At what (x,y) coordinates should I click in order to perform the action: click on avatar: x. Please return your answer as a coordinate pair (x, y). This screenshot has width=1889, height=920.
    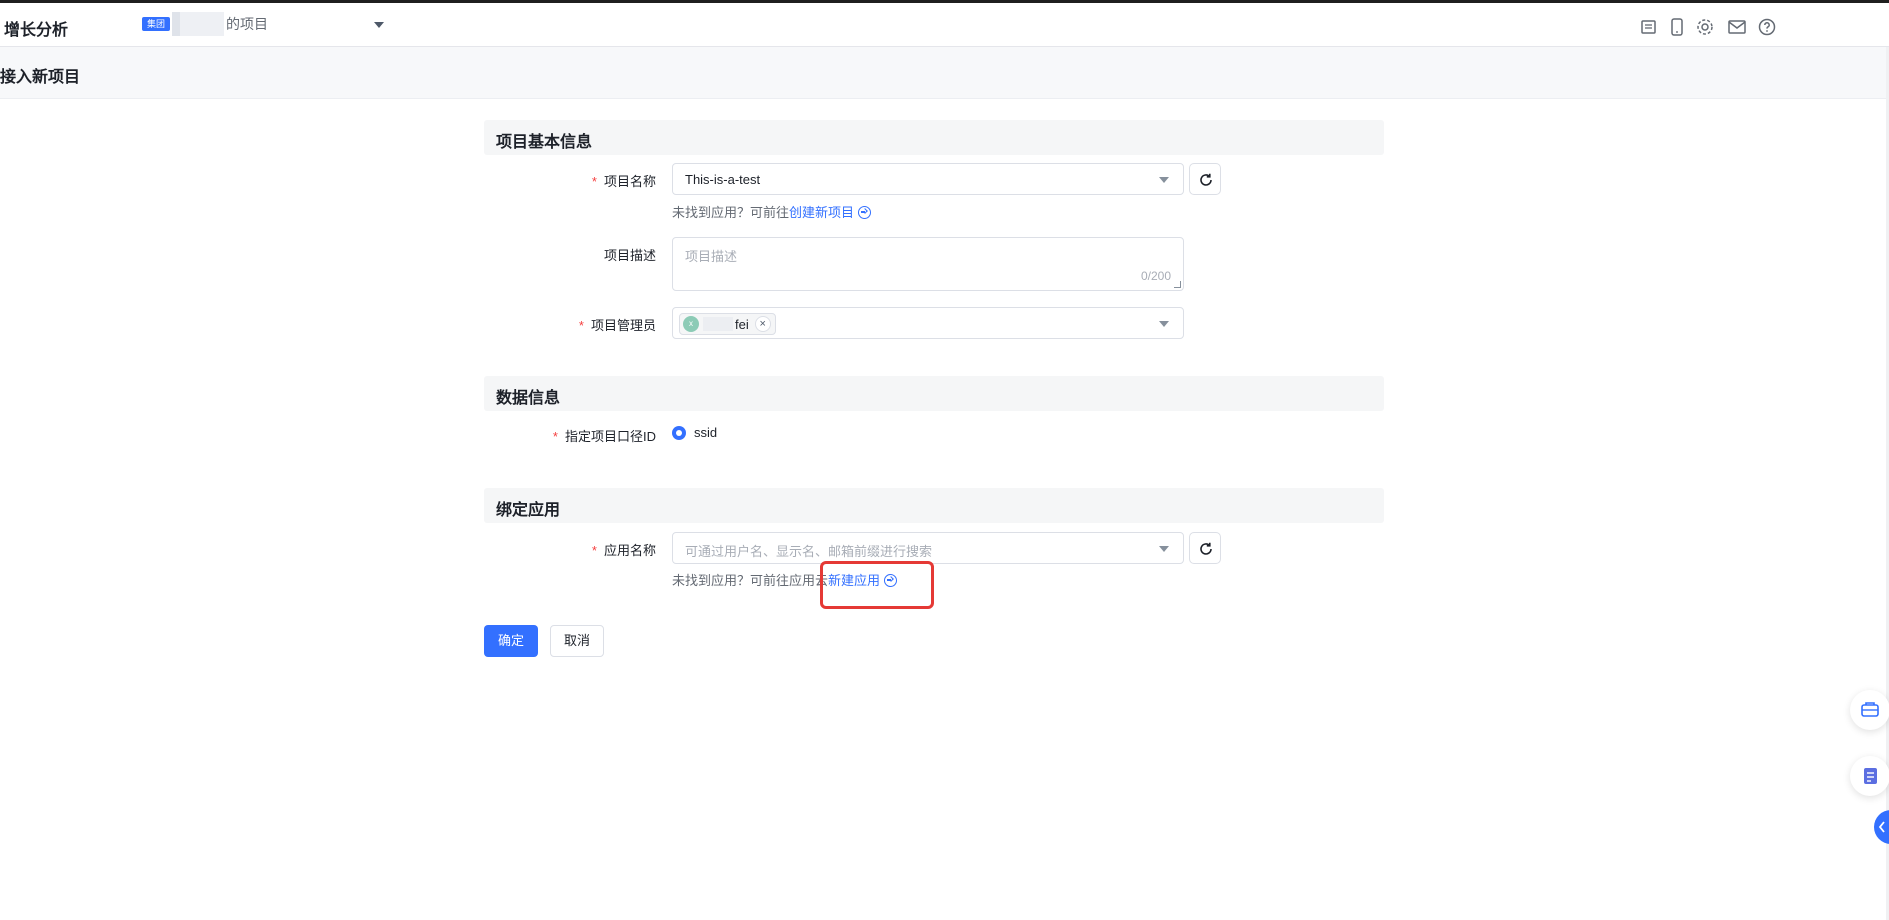
    Looking at the image, I should click on (691, 324).